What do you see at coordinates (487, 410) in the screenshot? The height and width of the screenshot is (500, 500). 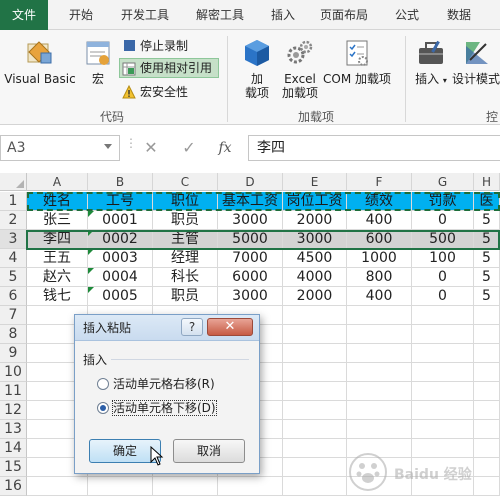 I see `cell-h12` at bounding box center [487, 410].